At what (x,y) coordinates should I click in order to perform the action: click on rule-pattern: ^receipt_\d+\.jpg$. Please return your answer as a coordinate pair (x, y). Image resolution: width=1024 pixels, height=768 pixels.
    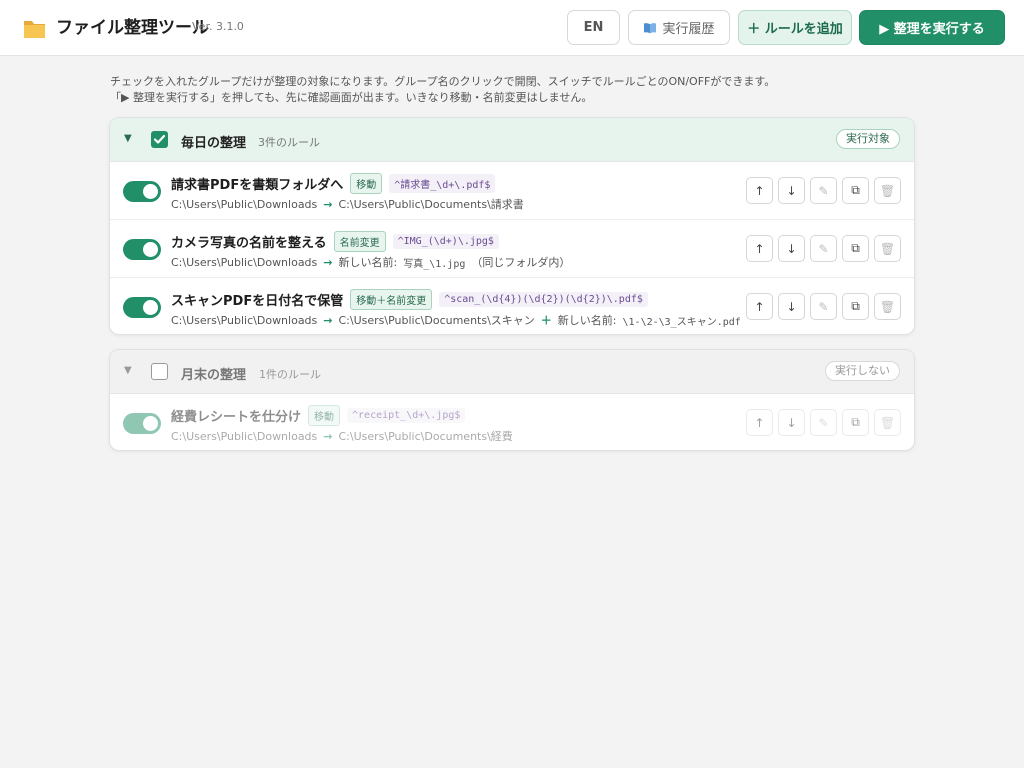
    Looking at the image, I should click on (406, 415).